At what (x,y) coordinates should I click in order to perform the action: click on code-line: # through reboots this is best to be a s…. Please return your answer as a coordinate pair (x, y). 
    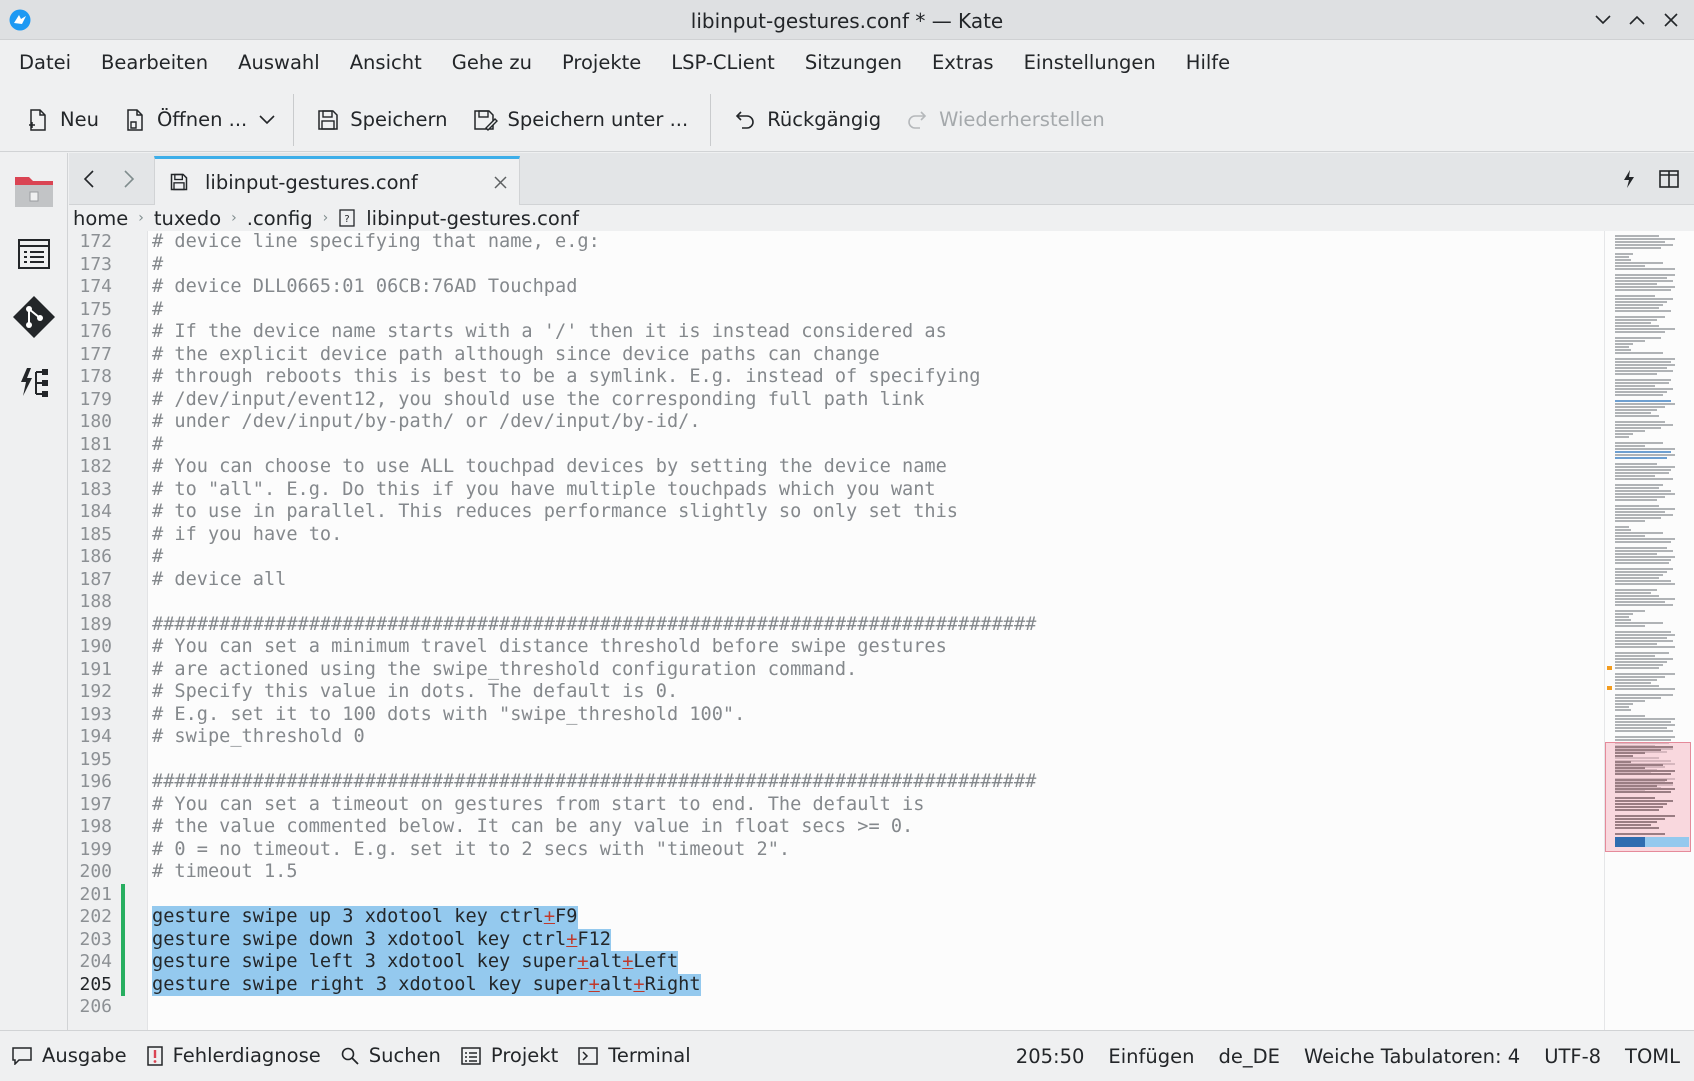
    Looking at the image, I should click on (566, 377).